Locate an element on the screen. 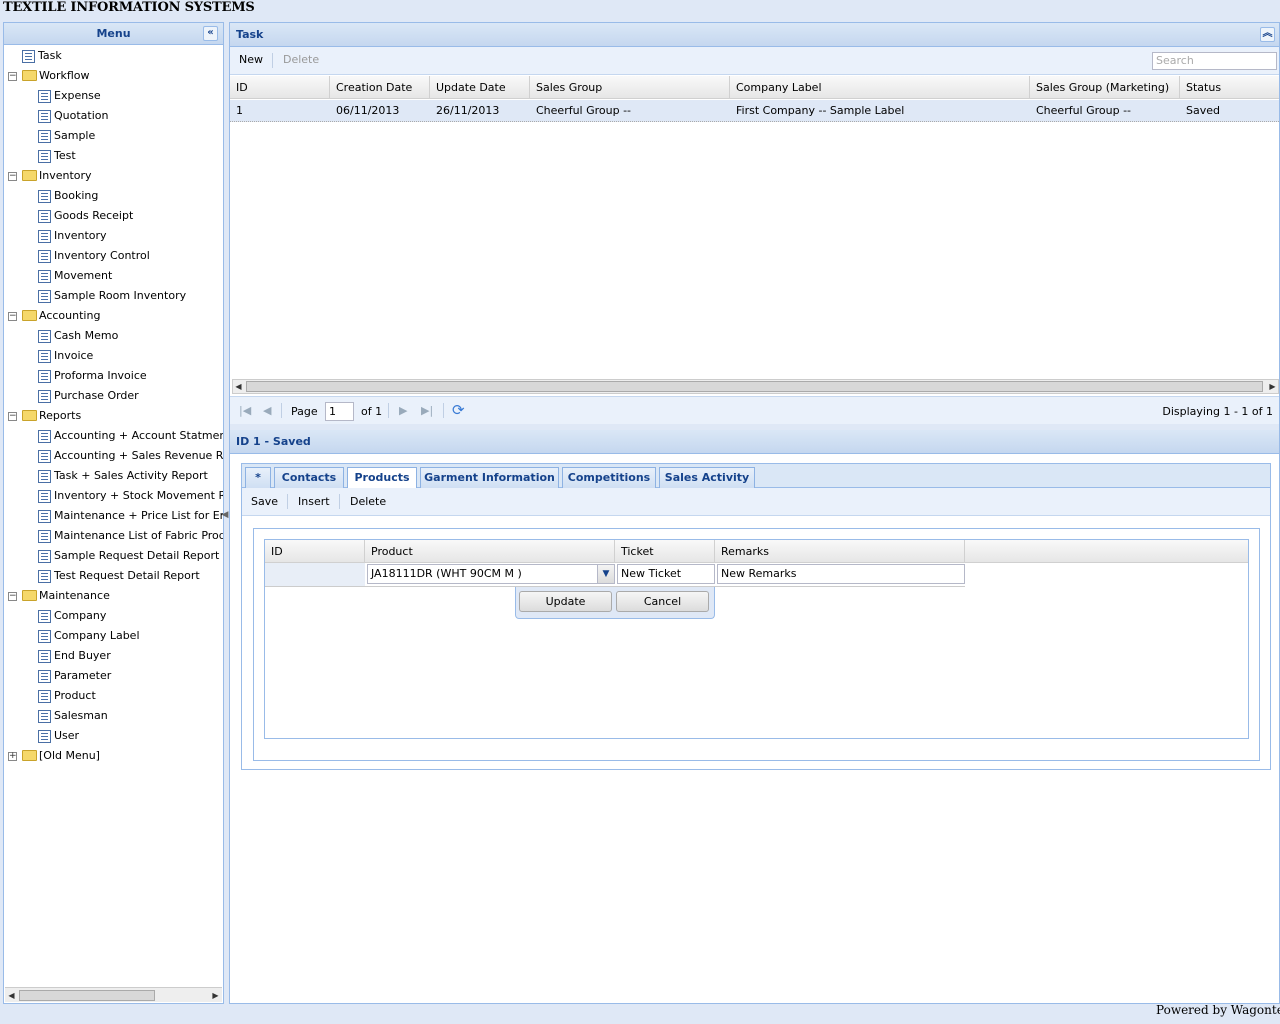 This screenshot has height=1024, width=1280. column-header-product: Product is located at coordinates (490, 551).